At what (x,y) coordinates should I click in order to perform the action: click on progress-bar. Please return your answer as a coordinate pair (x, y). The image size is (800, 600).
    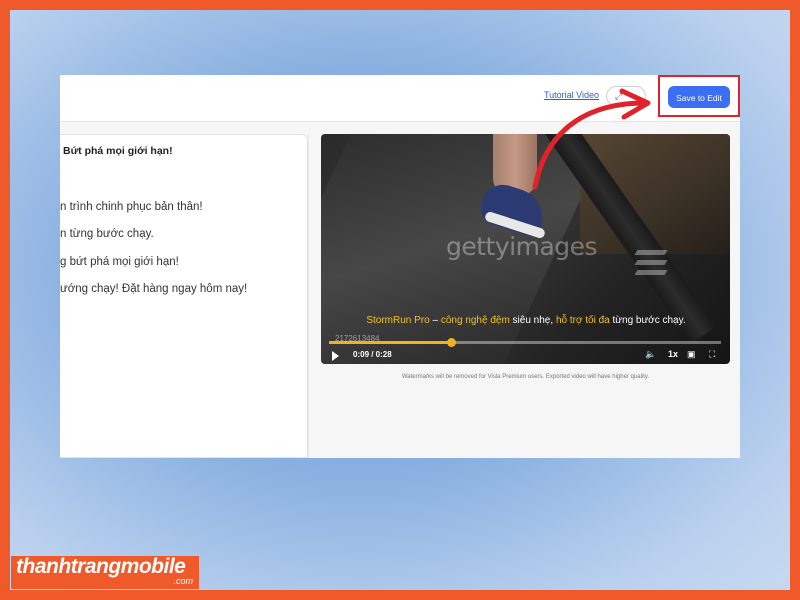
    Looking at the image, I should click on (525, 342).